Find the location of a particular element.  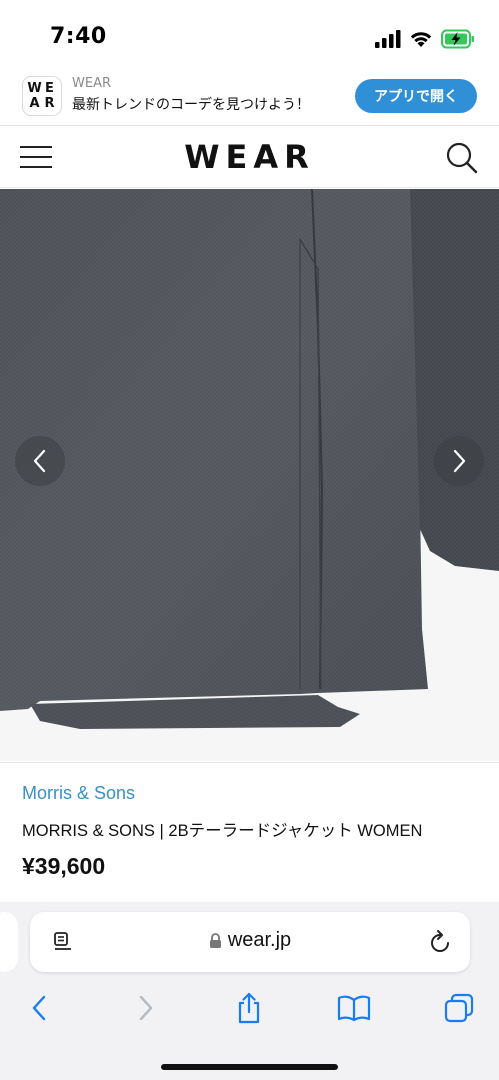

chevron-left-icon is located at coordinates (39, 461).